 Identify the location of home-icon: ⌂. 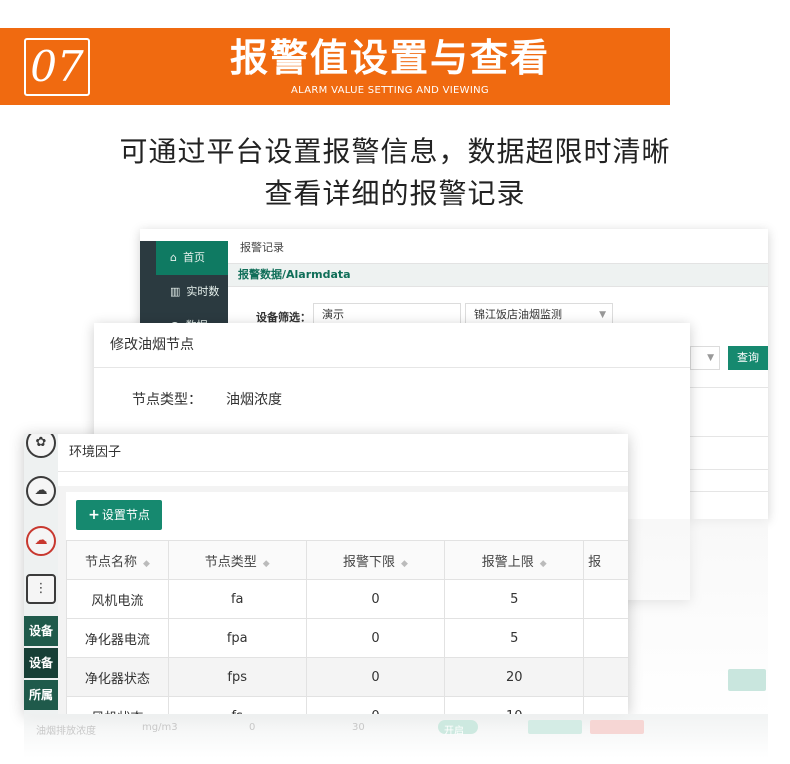
(173, 257).